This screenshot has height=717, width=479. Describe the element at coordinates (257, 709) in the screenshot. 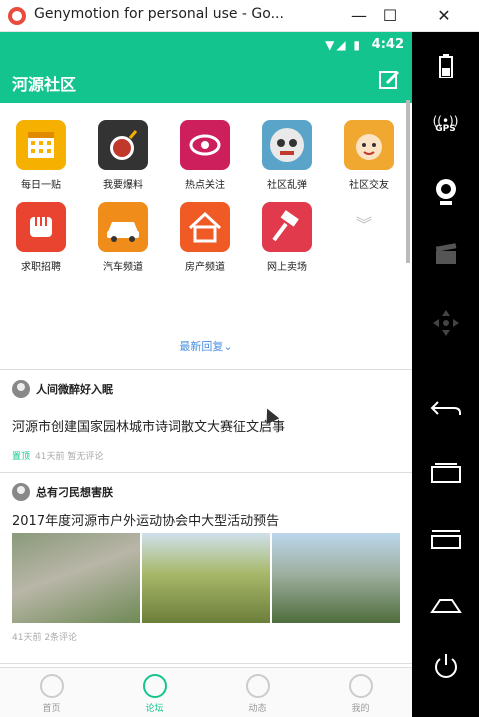

I see `tab-label: 动态` at that location.